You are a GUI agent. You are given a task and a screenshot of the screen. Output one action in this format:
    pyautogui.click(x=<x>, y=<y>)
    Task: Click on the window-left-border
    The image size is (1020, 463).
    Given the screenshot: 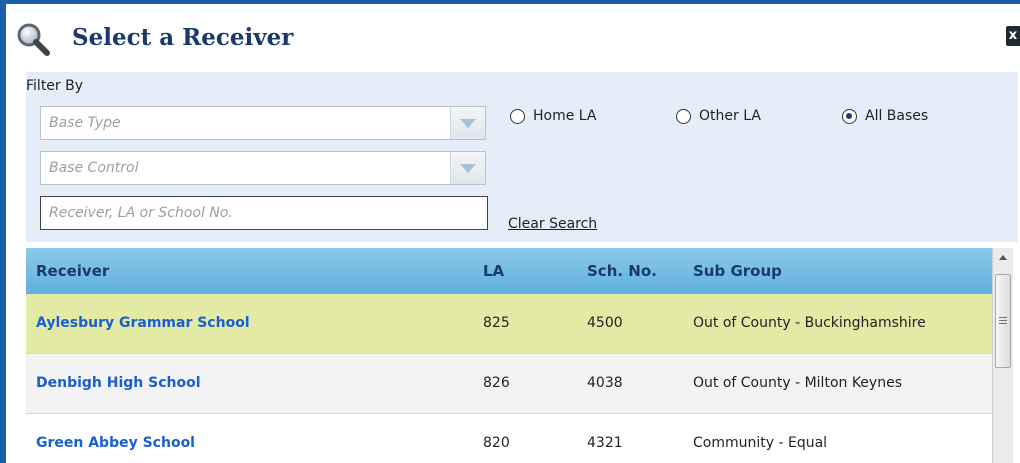 What is the action you would take?
    pyautogui.click(x=3, y=231)
    